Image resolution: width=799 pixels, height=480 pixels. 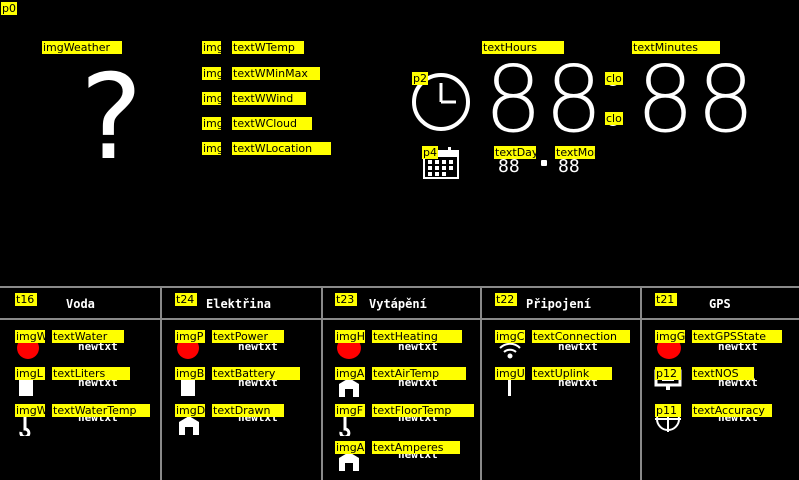 What do you see at coordinates (25, 426) in the screenshot?
I see `thermometer-icon` at bounding box center [25, 426].